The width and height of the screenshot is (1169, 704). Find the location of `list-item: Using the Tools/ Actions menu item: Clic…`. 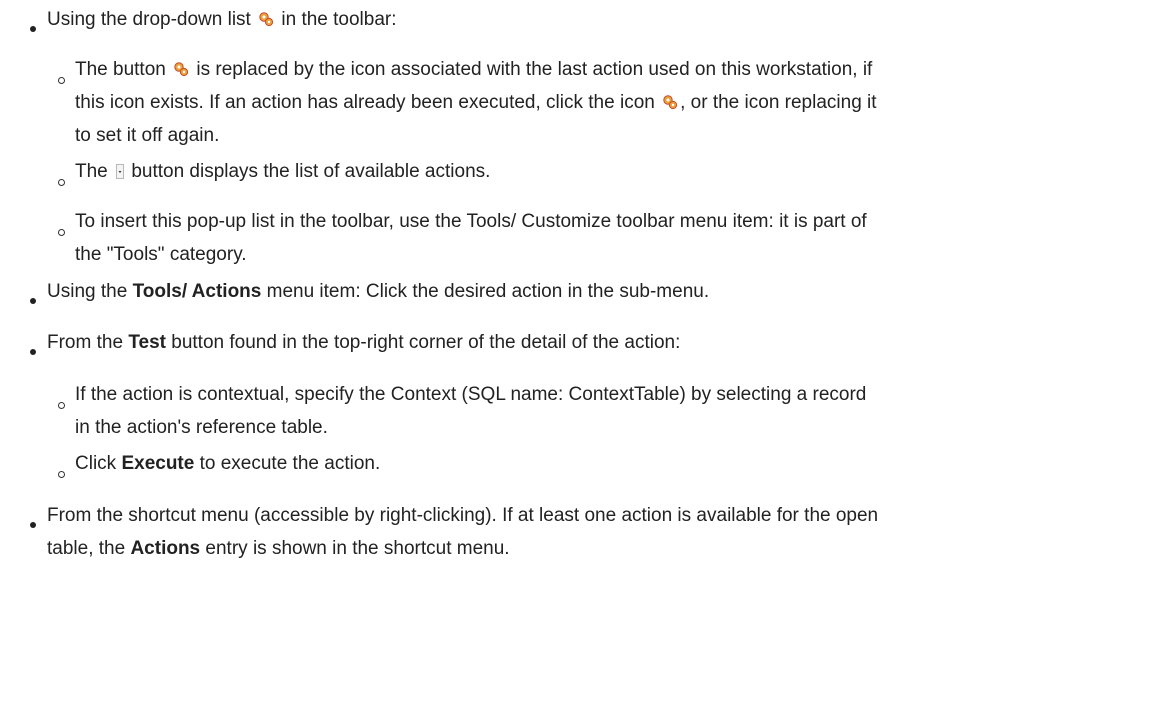

list-item: Using the Tools/ Actions menu item: Clic… is located at coordinates (378, 292).